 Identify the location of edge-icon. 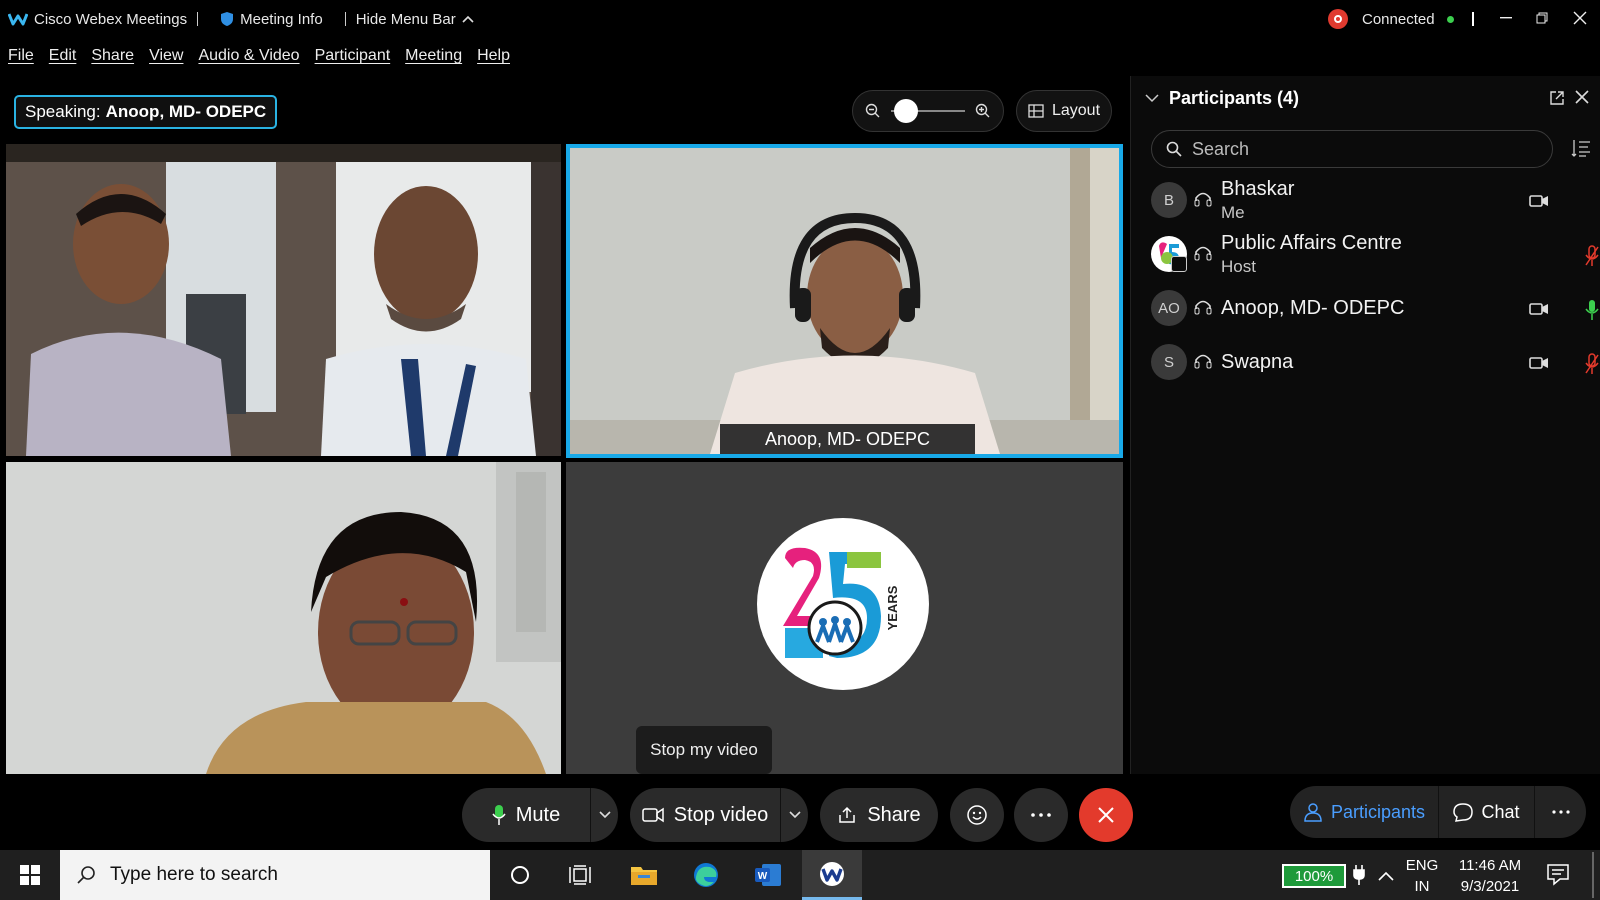
(706, 875).